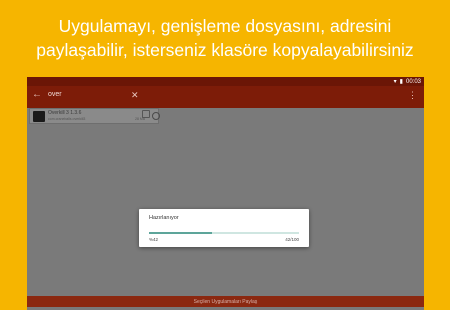 The height and width of the screenshot is (310, 450). What do you see at coordinates (412, 95) in the screenshot?
I see `more-options-icon: ⋮` at bounding box center [412, 95].